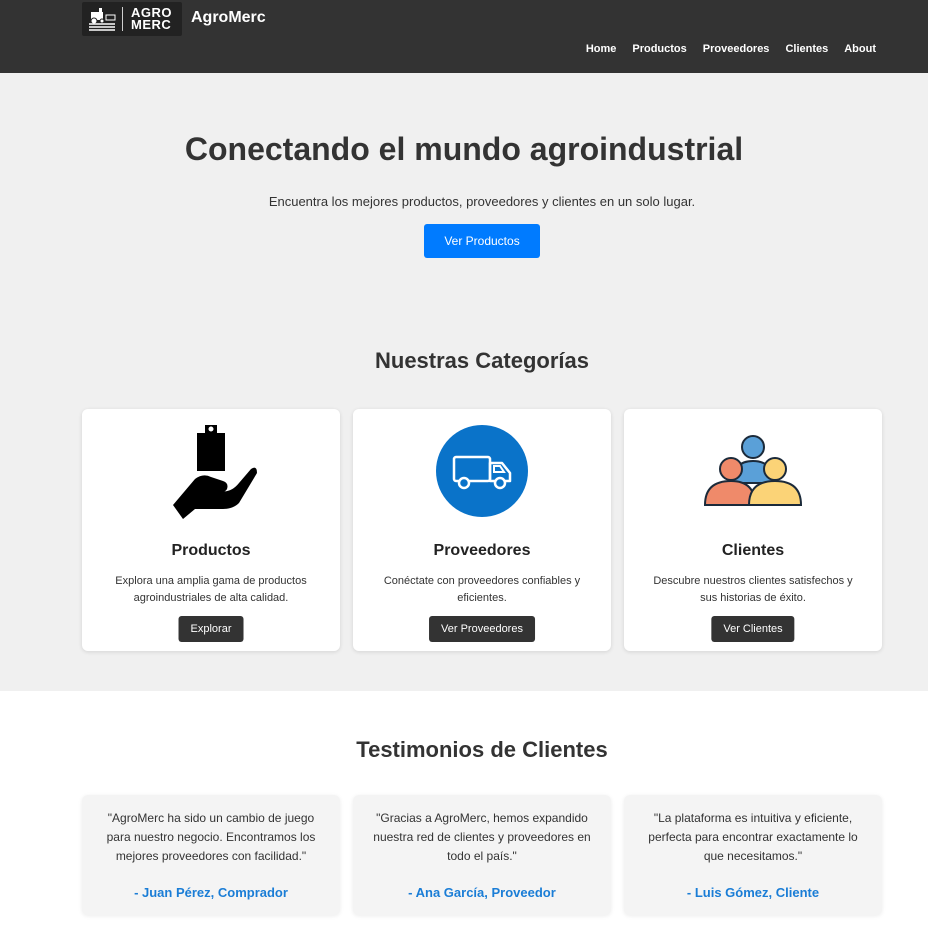 Image resolution: width=928 pixels, height=945 pixels. Describe the element at coordinates (482, 550) in the screenshot. I see `category-title: Proveedores` at that location.